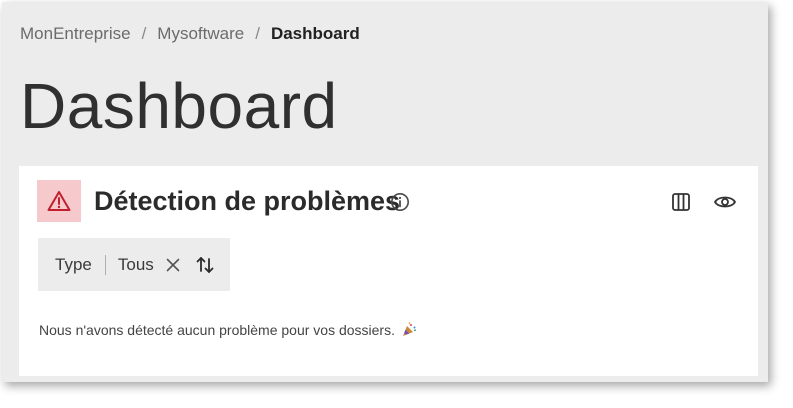  What do you see at coordinates (205, 265) in the screenshot?
I see `sort-arrows-icon` at bounding box center [205, 265].